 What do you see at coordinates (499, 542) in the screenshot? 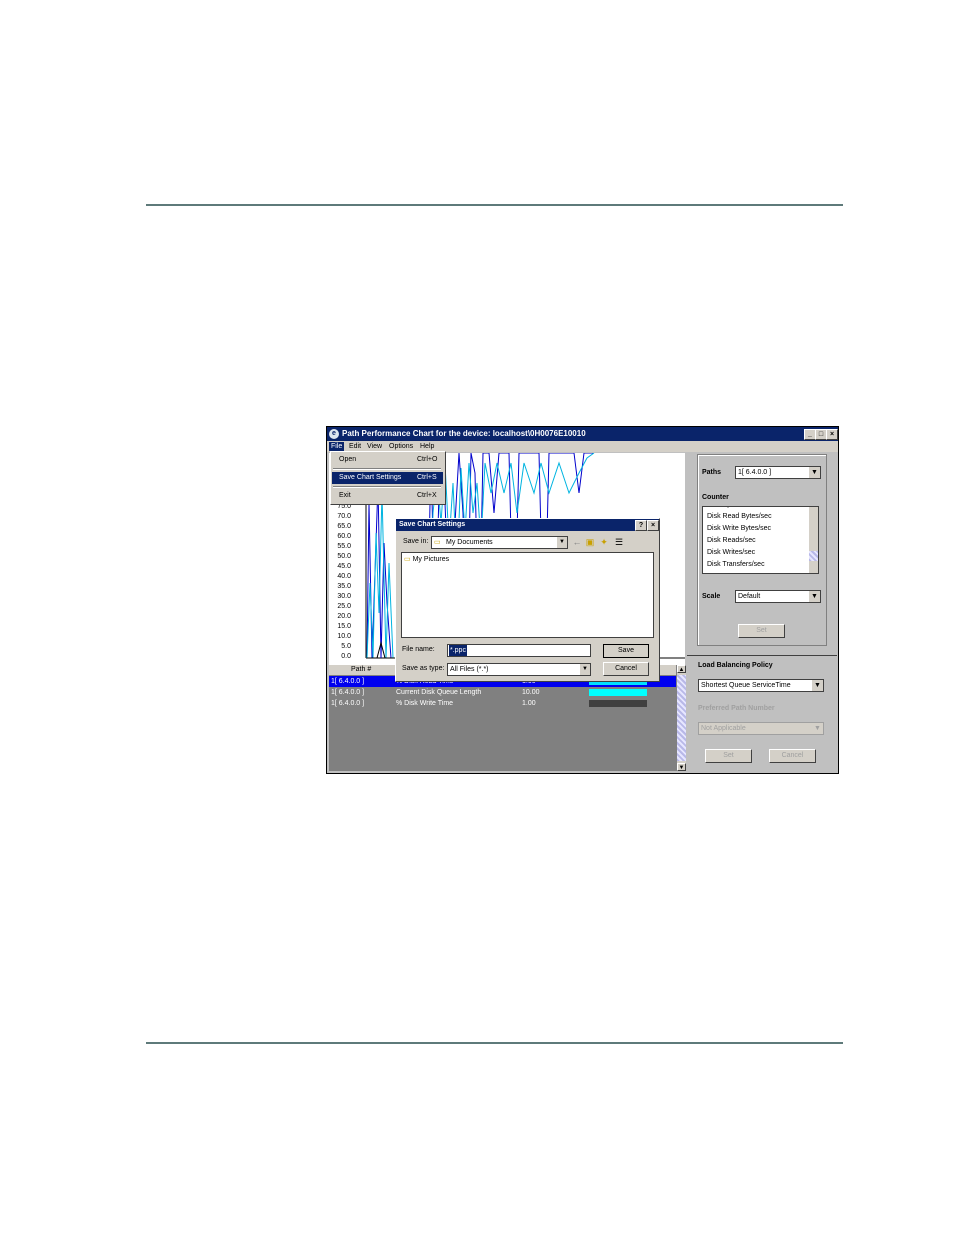
I see `save-in-select: ▭ My Documents ▼` at bounding box center [499, 542].